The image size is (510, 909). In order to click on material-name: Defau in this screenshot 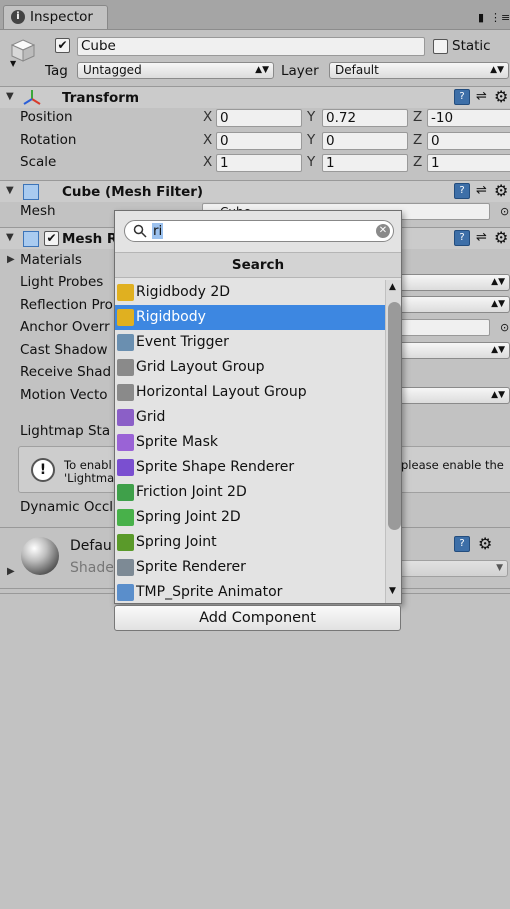, I will do `click(91, 546)`.